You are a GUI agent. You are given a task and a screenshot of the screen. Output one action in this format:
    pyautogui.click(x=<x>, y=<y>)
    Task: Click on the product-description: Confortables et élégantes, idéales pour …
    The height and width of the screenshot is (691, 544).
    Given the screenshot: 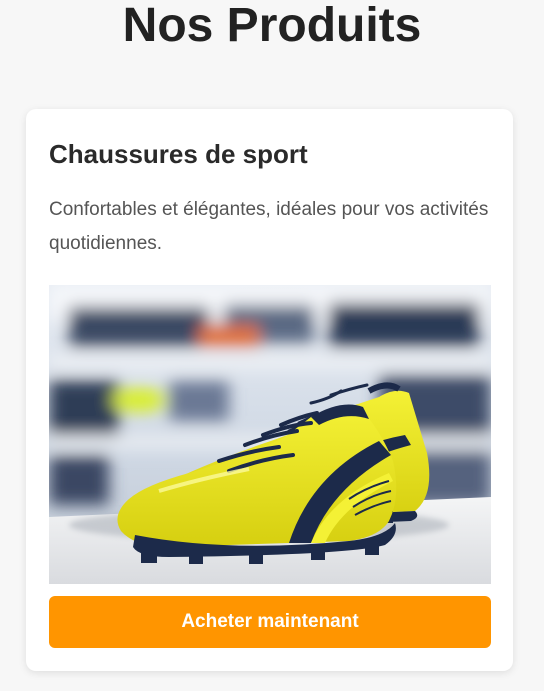 What is the action you would take?
    pyautogui.click(x=269, y=226)
    